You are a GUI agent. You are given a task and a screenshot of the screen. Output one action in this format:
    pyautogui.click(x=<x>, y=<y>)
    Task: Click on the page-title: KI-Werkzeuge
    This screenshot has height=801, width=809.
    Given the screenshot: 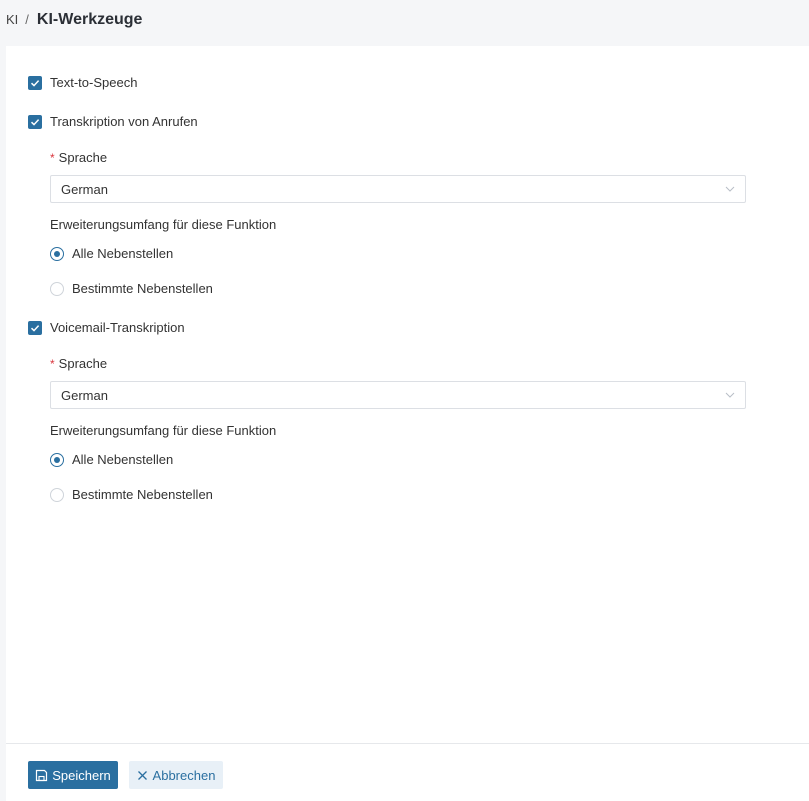 What is the action you would take?
    pyautogui.click(x=89, y=19)
    